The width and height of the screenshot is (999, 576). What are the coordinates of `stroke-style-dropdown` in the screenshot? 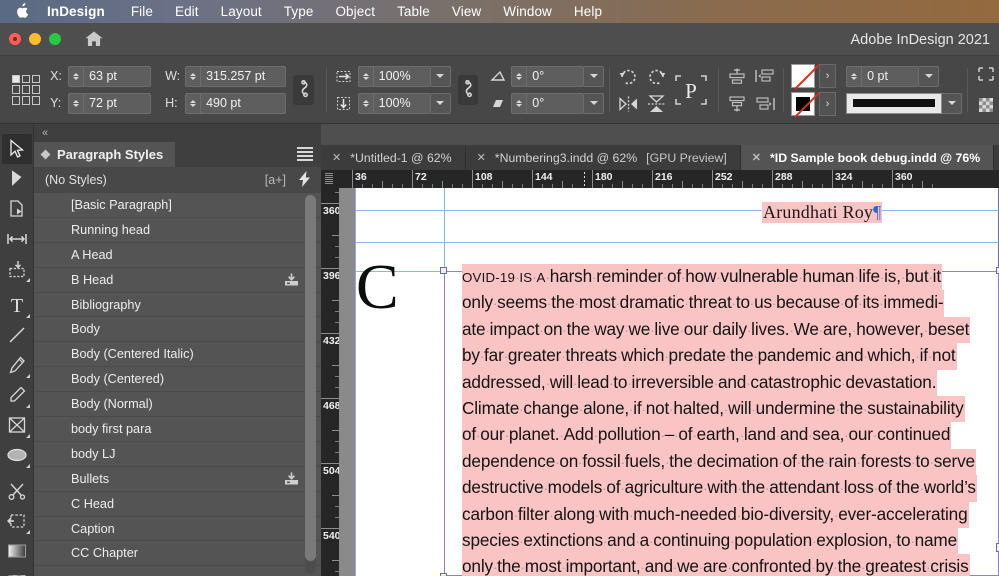 It's located at (952, 103).